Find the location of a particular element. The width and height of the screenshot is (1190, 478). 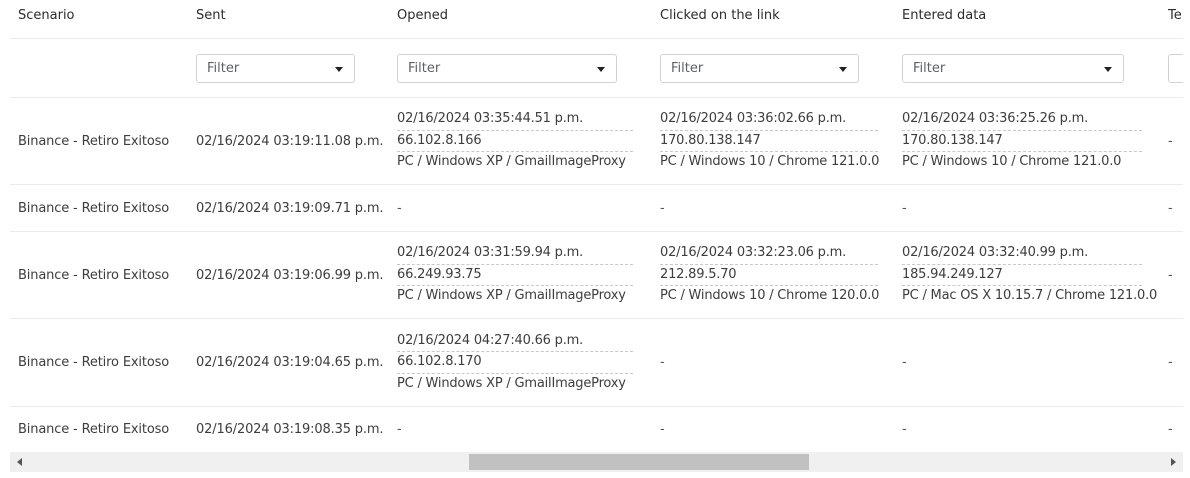

opened-ip: 66.102.8.170 is located at coordinates (515, 363).